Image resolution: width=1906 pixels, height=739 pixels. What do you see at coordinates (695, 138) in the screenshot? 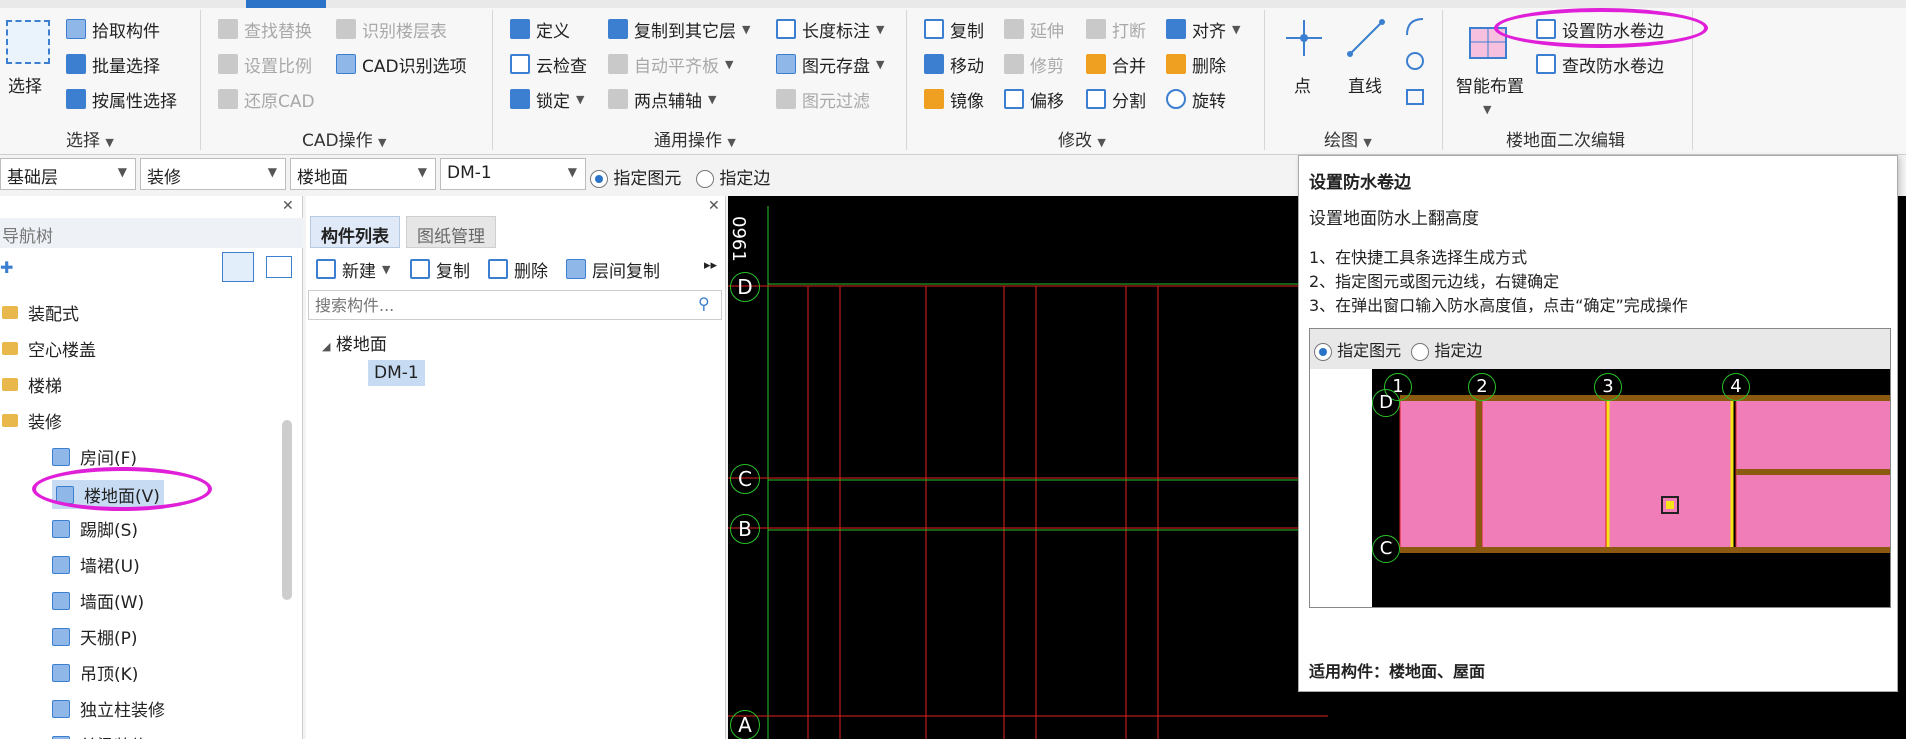
I see `general-group-label: 通用操作 ▼` at bounding box center [695, 138].